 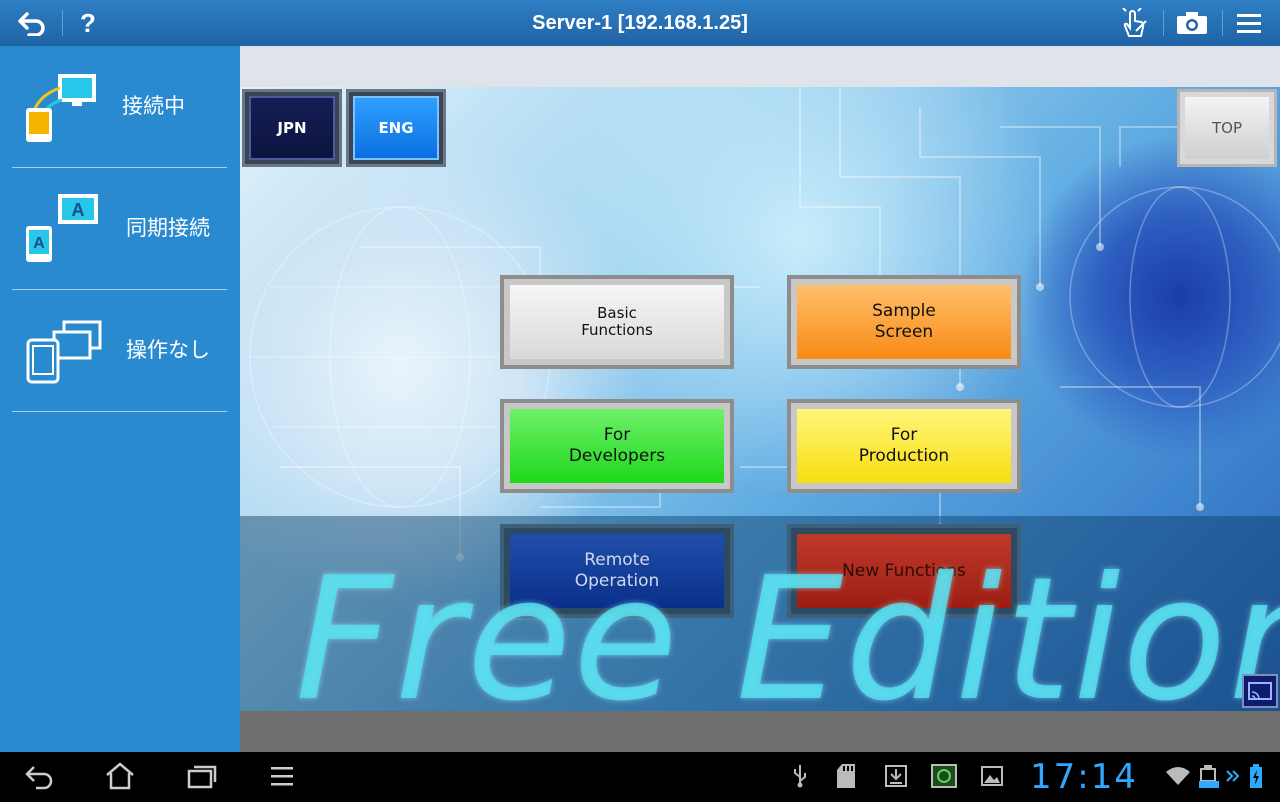 I want to click on help-button: ?, so click(x=88, y=23).